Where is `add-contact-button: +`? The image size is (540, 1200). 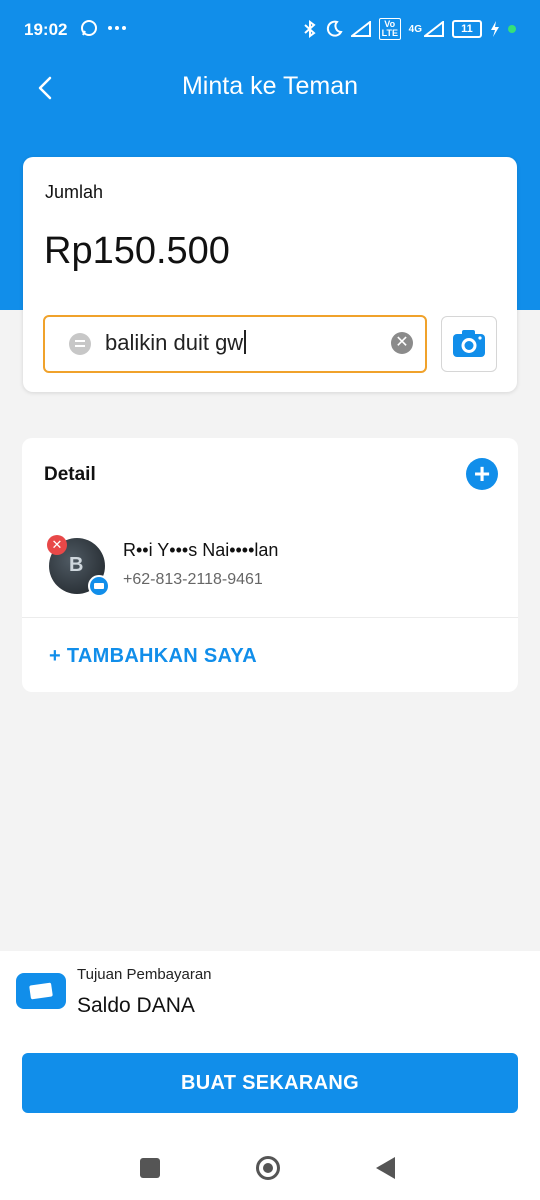 add-contact-button: + is located at coordinates (482, 474).